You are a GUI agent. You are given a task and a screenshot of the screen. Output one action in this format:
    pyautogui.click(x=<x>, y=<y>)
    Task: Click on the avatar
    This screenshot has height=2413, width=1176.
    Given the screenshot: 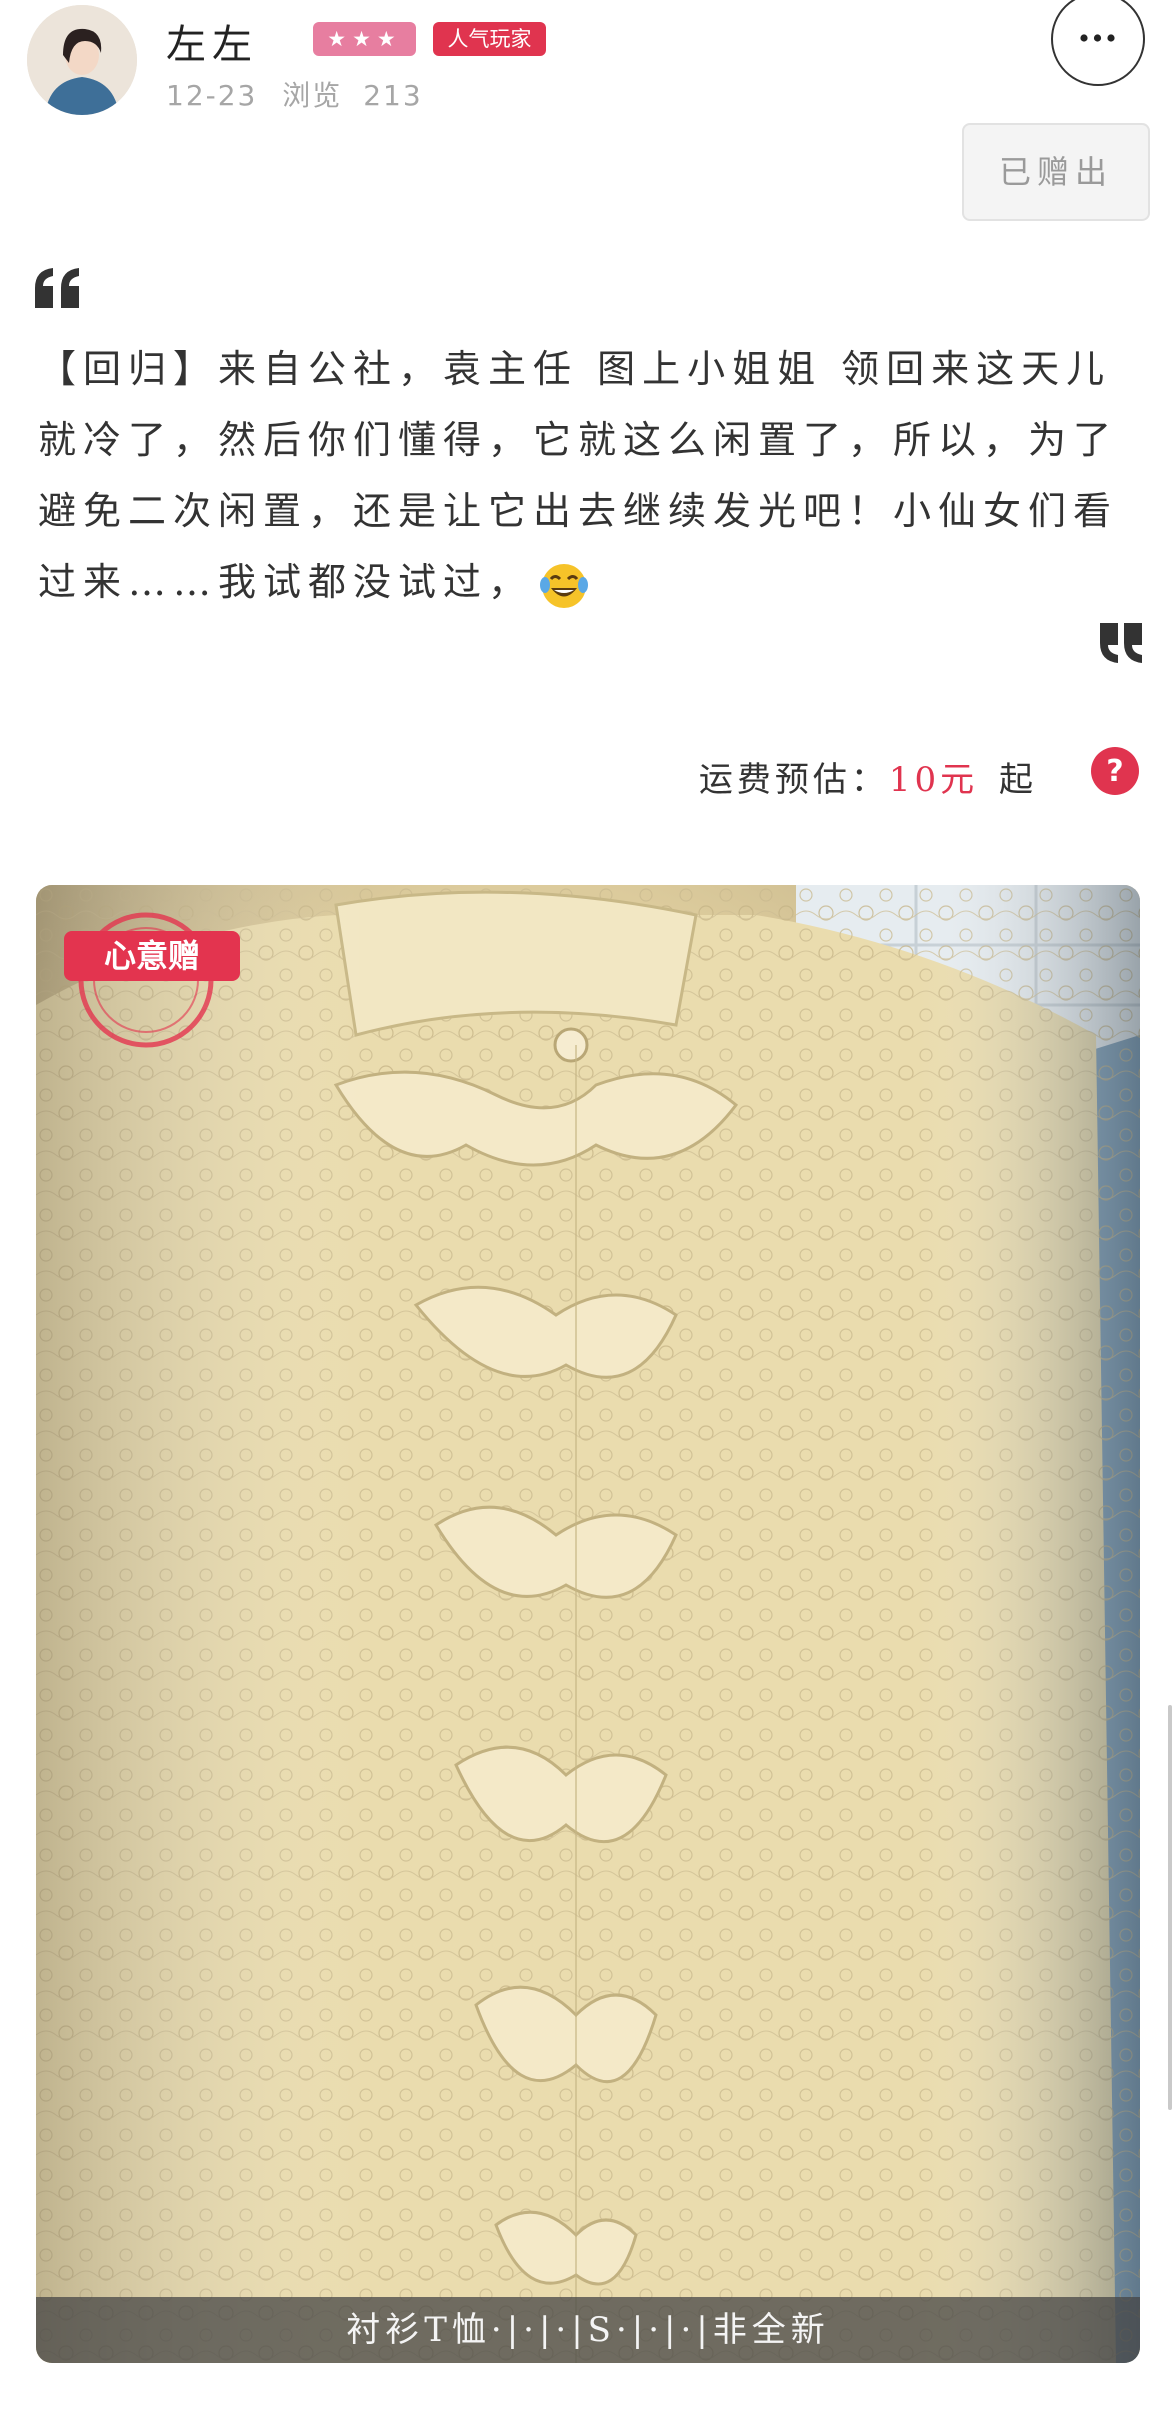 What is the action you would take?
    pyautogui.click(x=82, y=60)
    